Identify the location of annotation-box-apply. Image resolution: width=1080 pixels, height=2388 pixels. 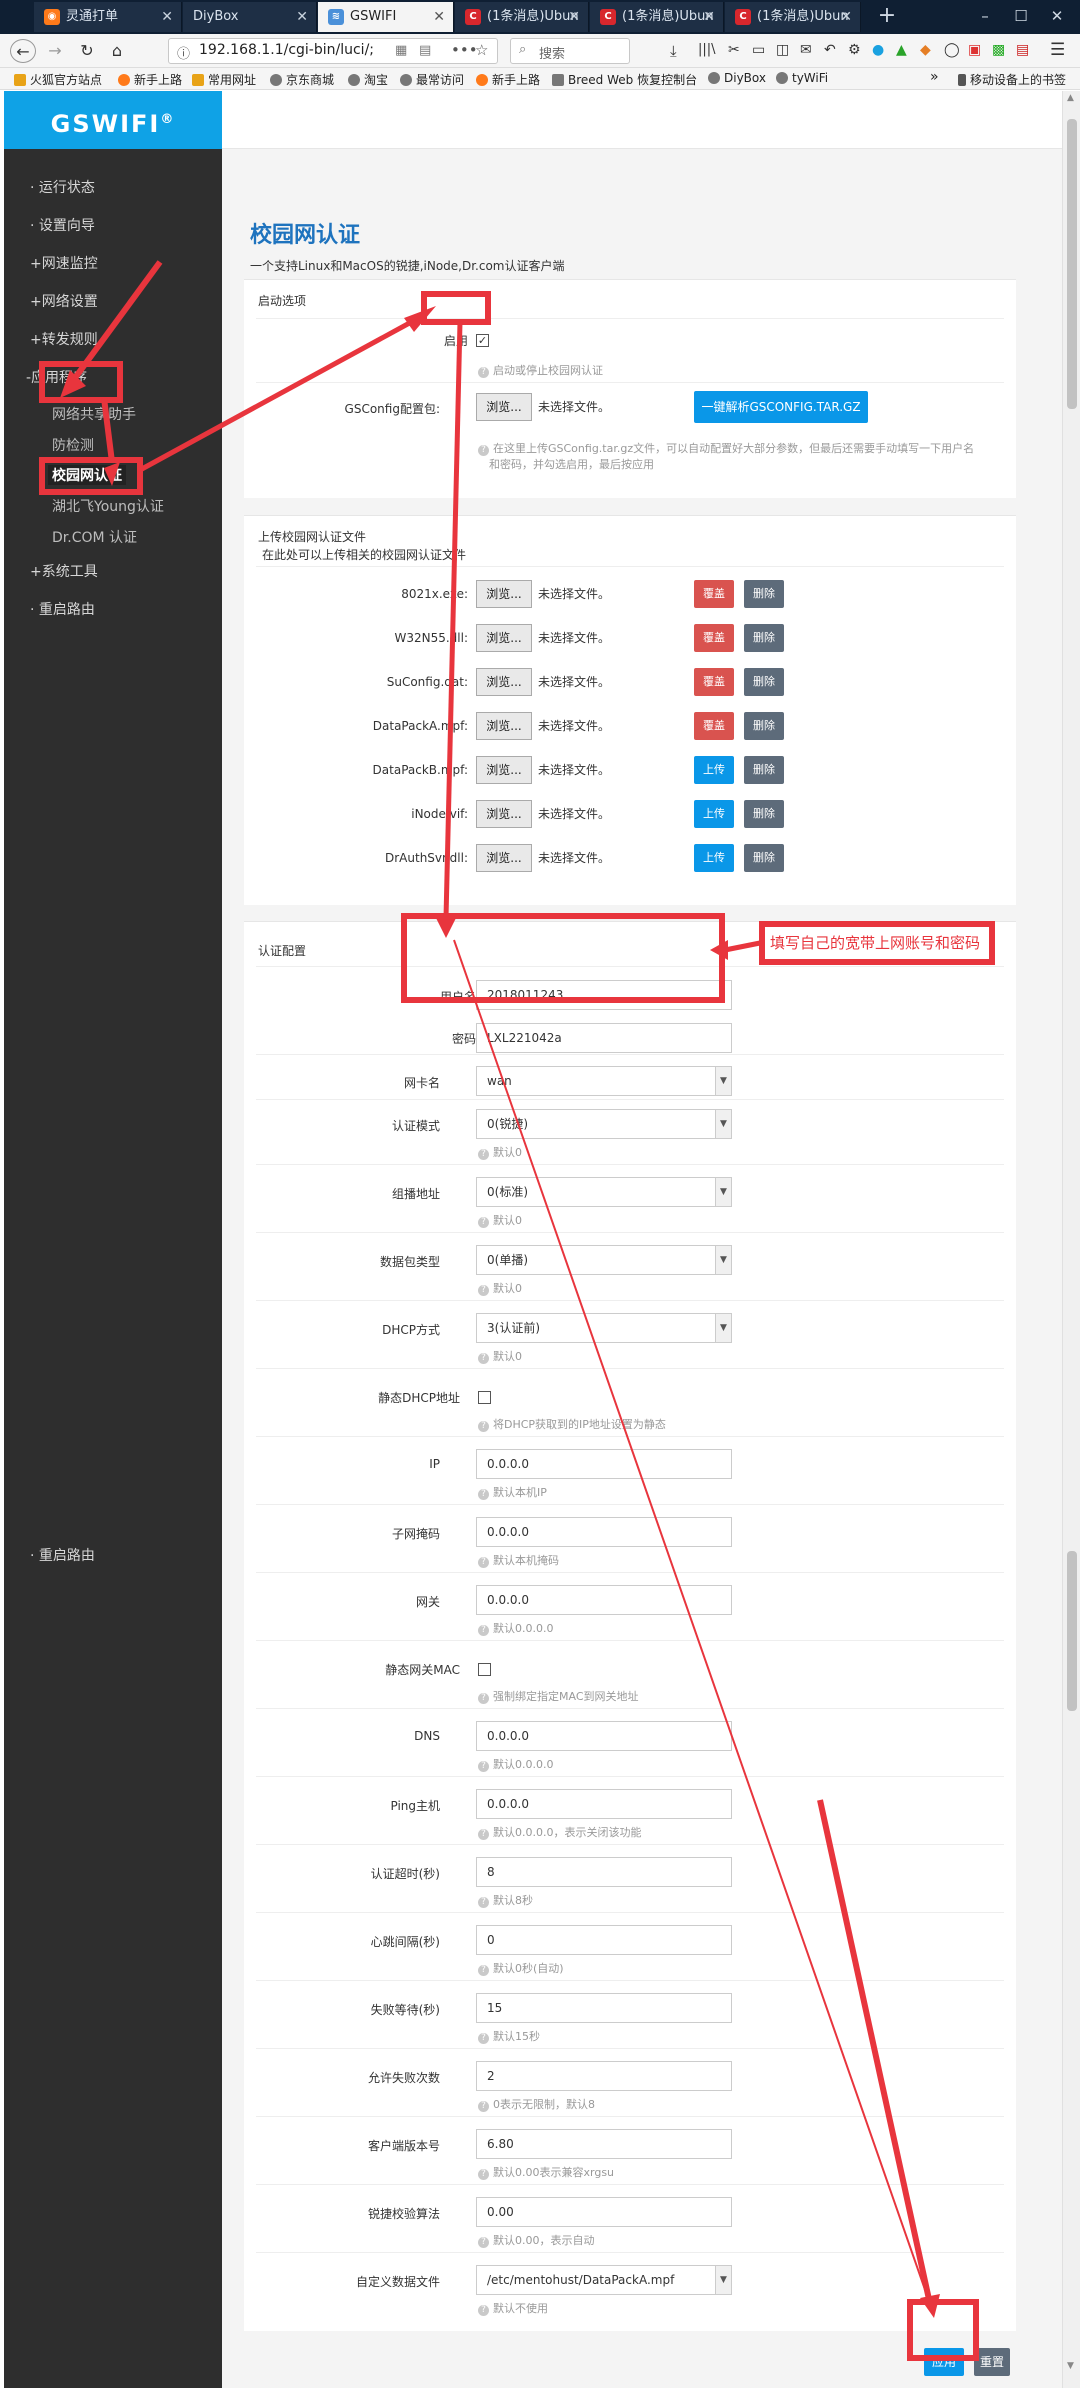
(943, 2330).